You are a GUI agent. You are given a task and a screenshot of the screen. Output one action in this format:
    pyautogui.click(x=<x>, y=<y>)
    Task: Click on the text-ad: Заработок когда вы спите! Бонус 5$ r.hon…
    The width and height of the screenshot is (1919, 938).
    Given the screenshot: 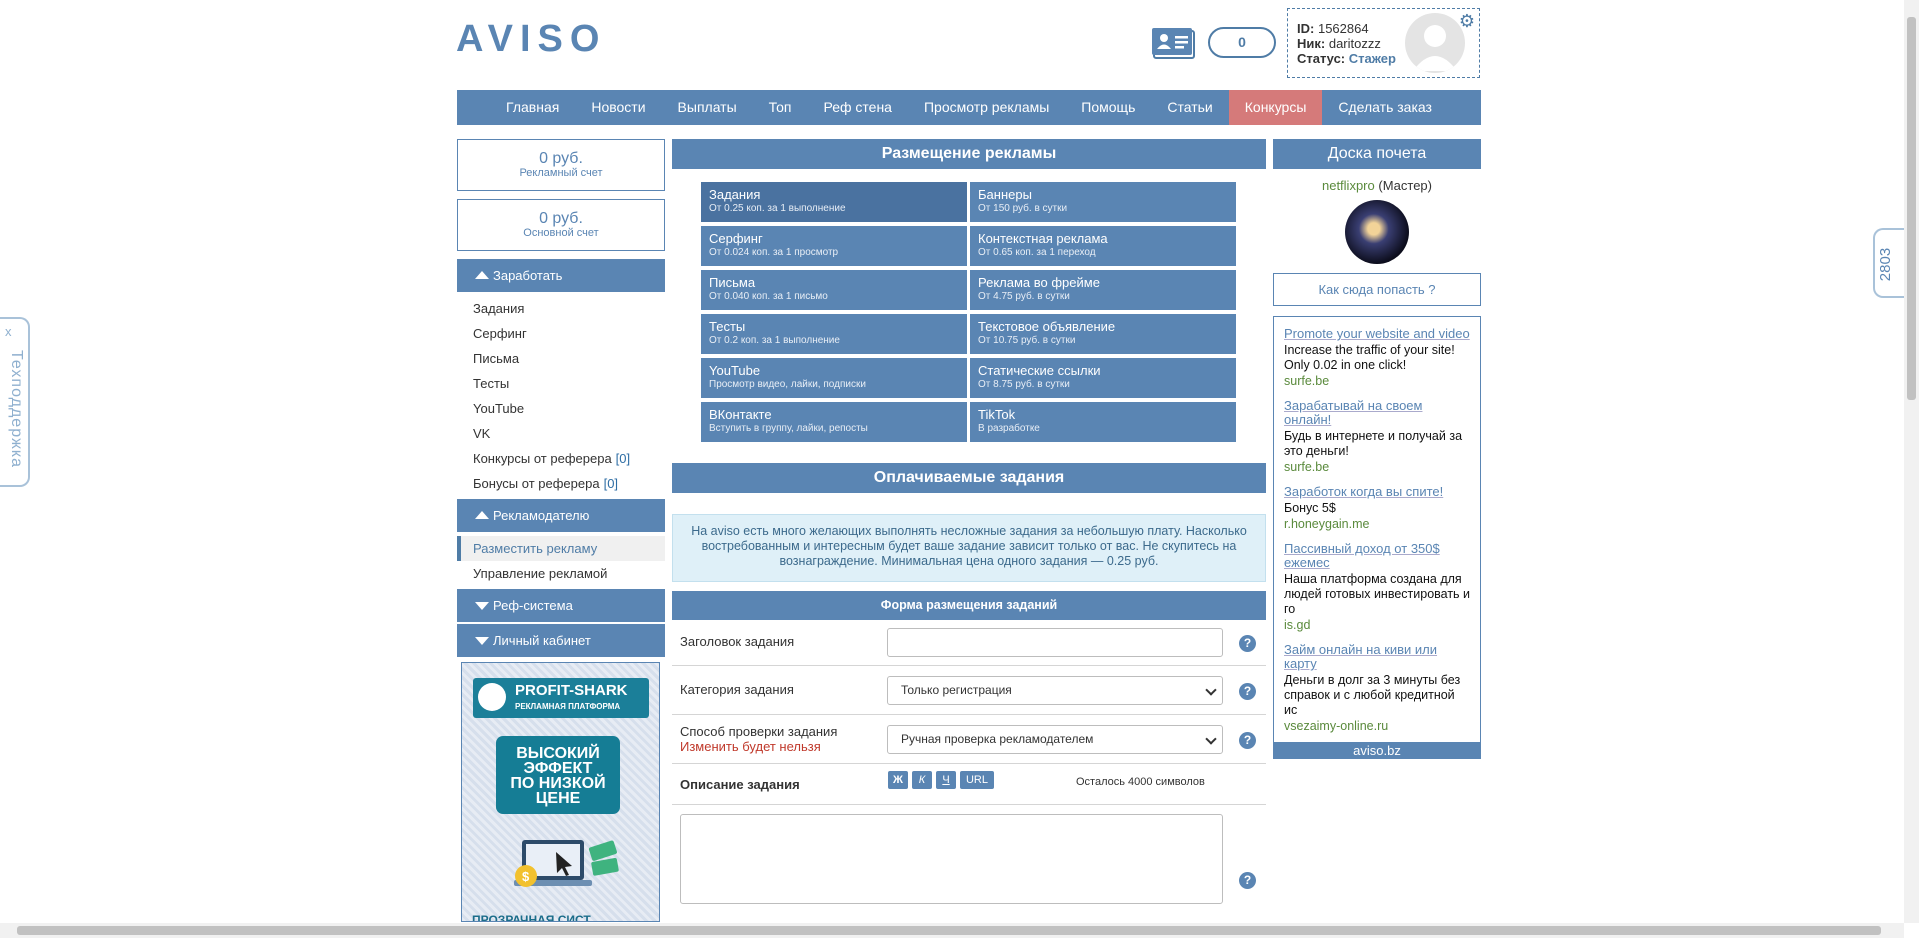 What is the action you would take?
    pyautogui.click(x=1377, y=508)
    